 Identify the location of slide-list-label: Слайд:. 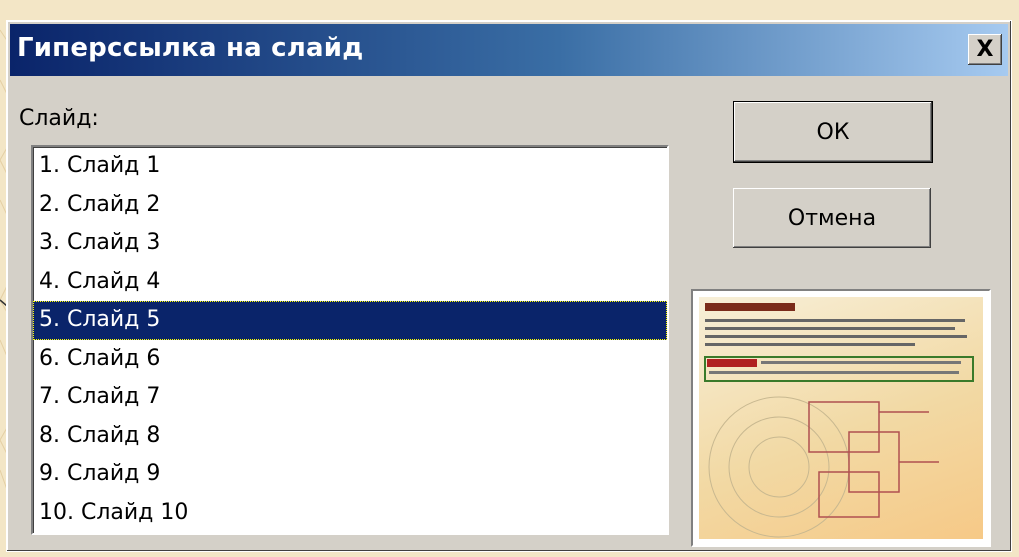
(59, 118).